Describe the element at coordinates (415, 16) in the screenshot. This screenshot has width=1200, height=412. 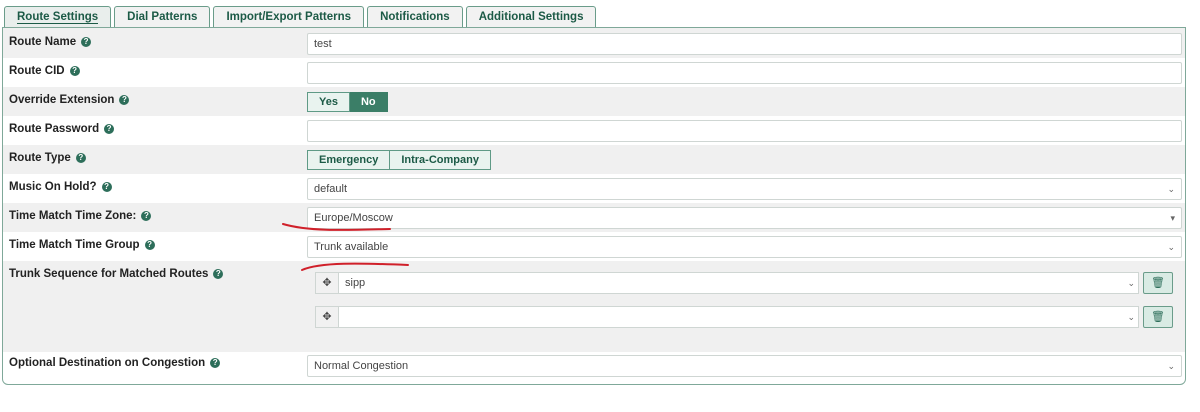
I see `tab-notifications: Notifications` at that location.